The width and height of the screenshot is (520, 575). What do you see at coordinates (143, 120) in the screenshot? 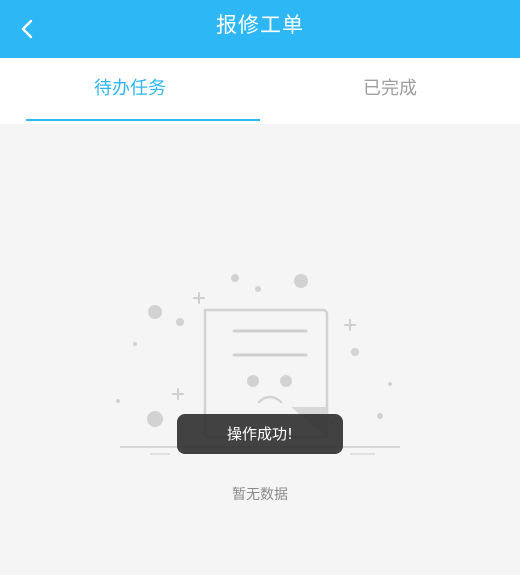
I see `active-tab-indicator` at bounding box center [143, 120].